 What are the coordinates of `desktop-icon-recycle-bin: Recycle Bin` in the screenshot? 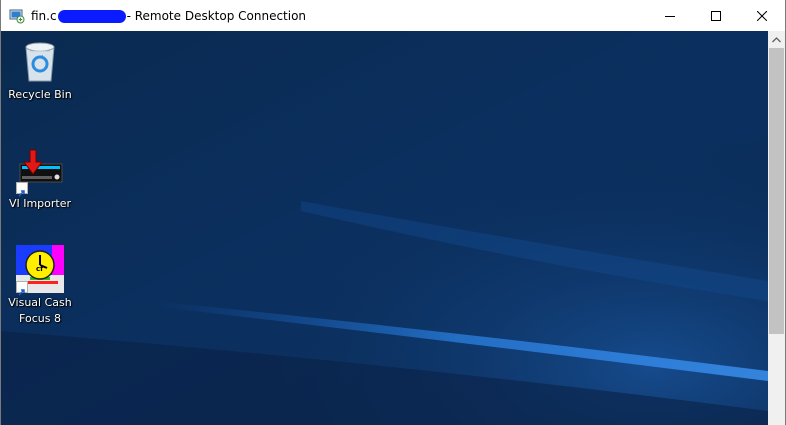 It's located at (40, 70).